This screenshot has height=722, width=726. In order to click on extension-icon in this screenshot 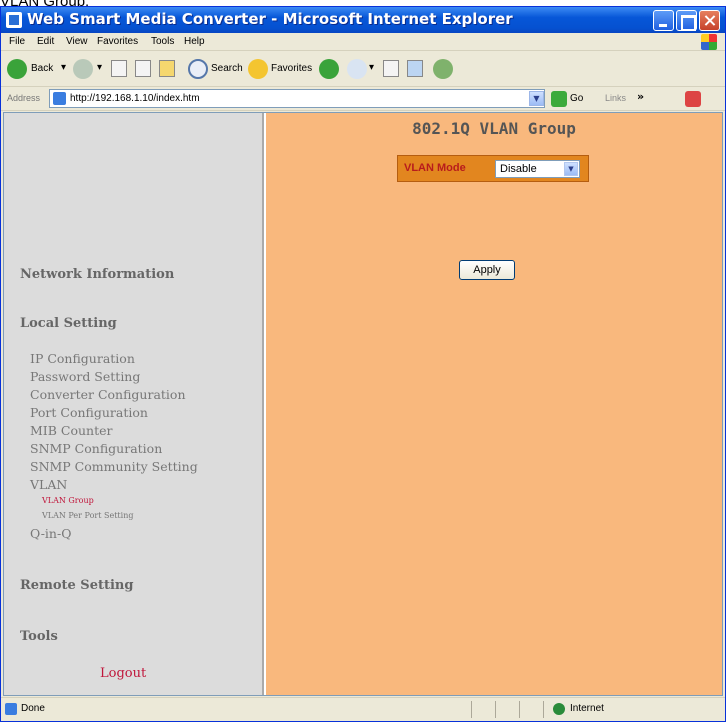, I will do `click(693, 99)`.